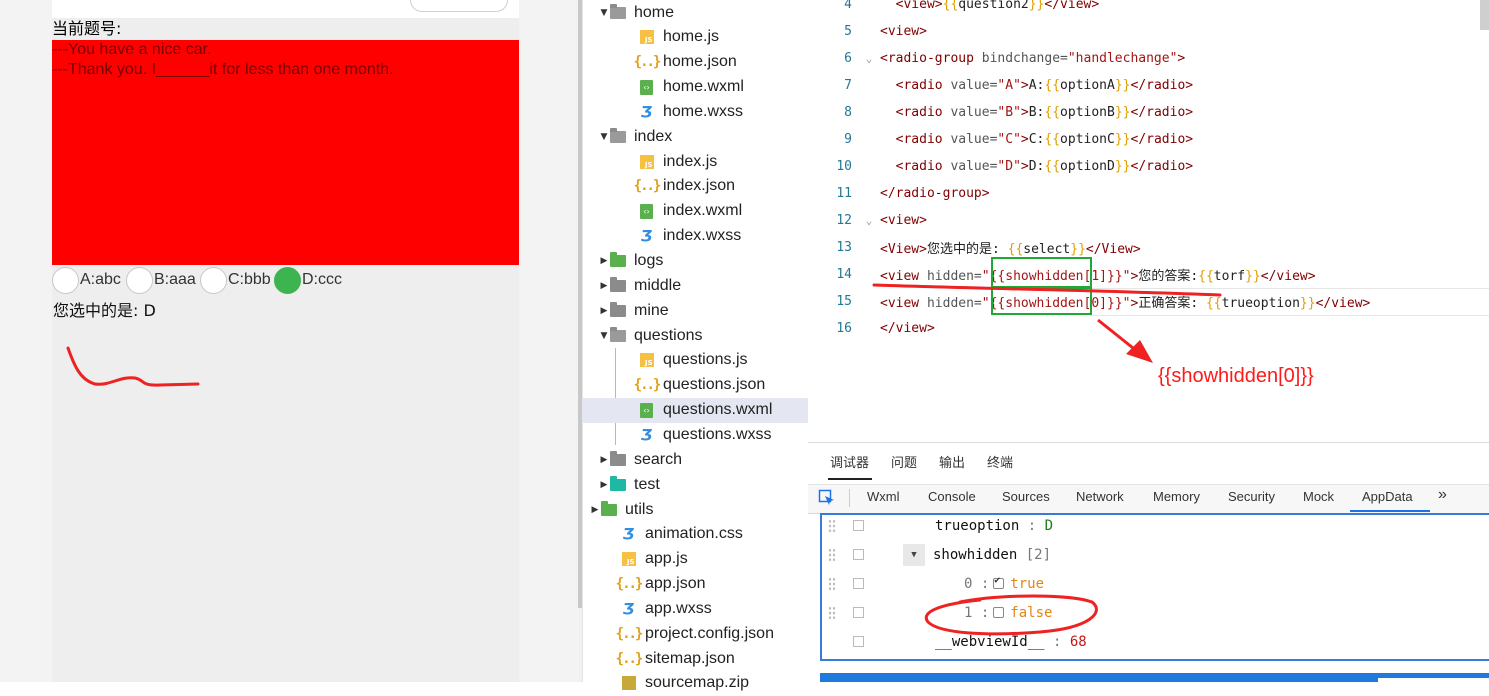 The image size is (1489, 696). I want to click on line-number: 8, so click(848, 112).